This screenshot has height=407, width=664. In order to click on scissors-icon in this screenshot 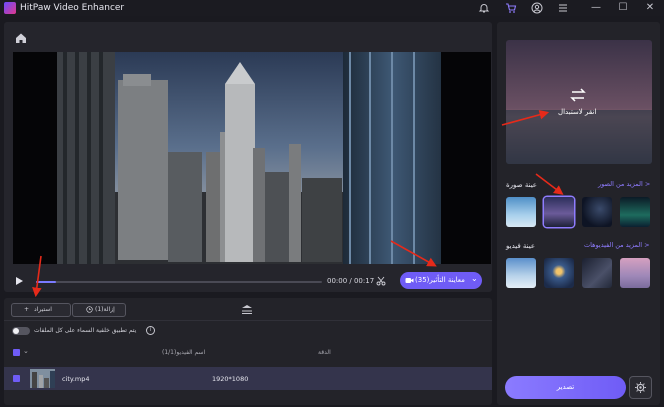, I will do `click(381, 281)`.